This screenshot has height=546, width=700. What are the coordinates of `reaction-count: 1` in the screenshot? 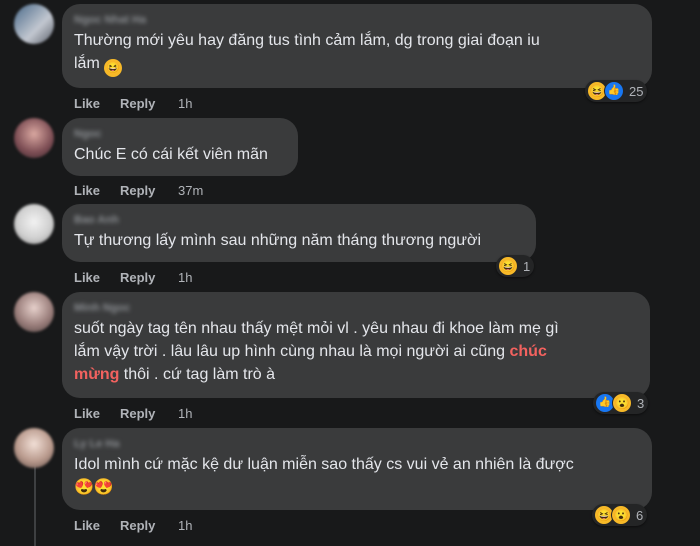 It's located at (527, 266).